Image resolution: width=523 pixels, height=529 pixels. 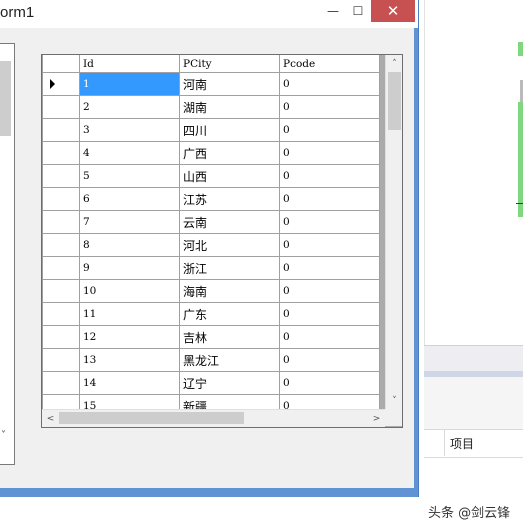 What do you see at coordinates (394, 101) in the screenshot?
I see `vertical-scroll-thumb` at bounding box center [394, 101].